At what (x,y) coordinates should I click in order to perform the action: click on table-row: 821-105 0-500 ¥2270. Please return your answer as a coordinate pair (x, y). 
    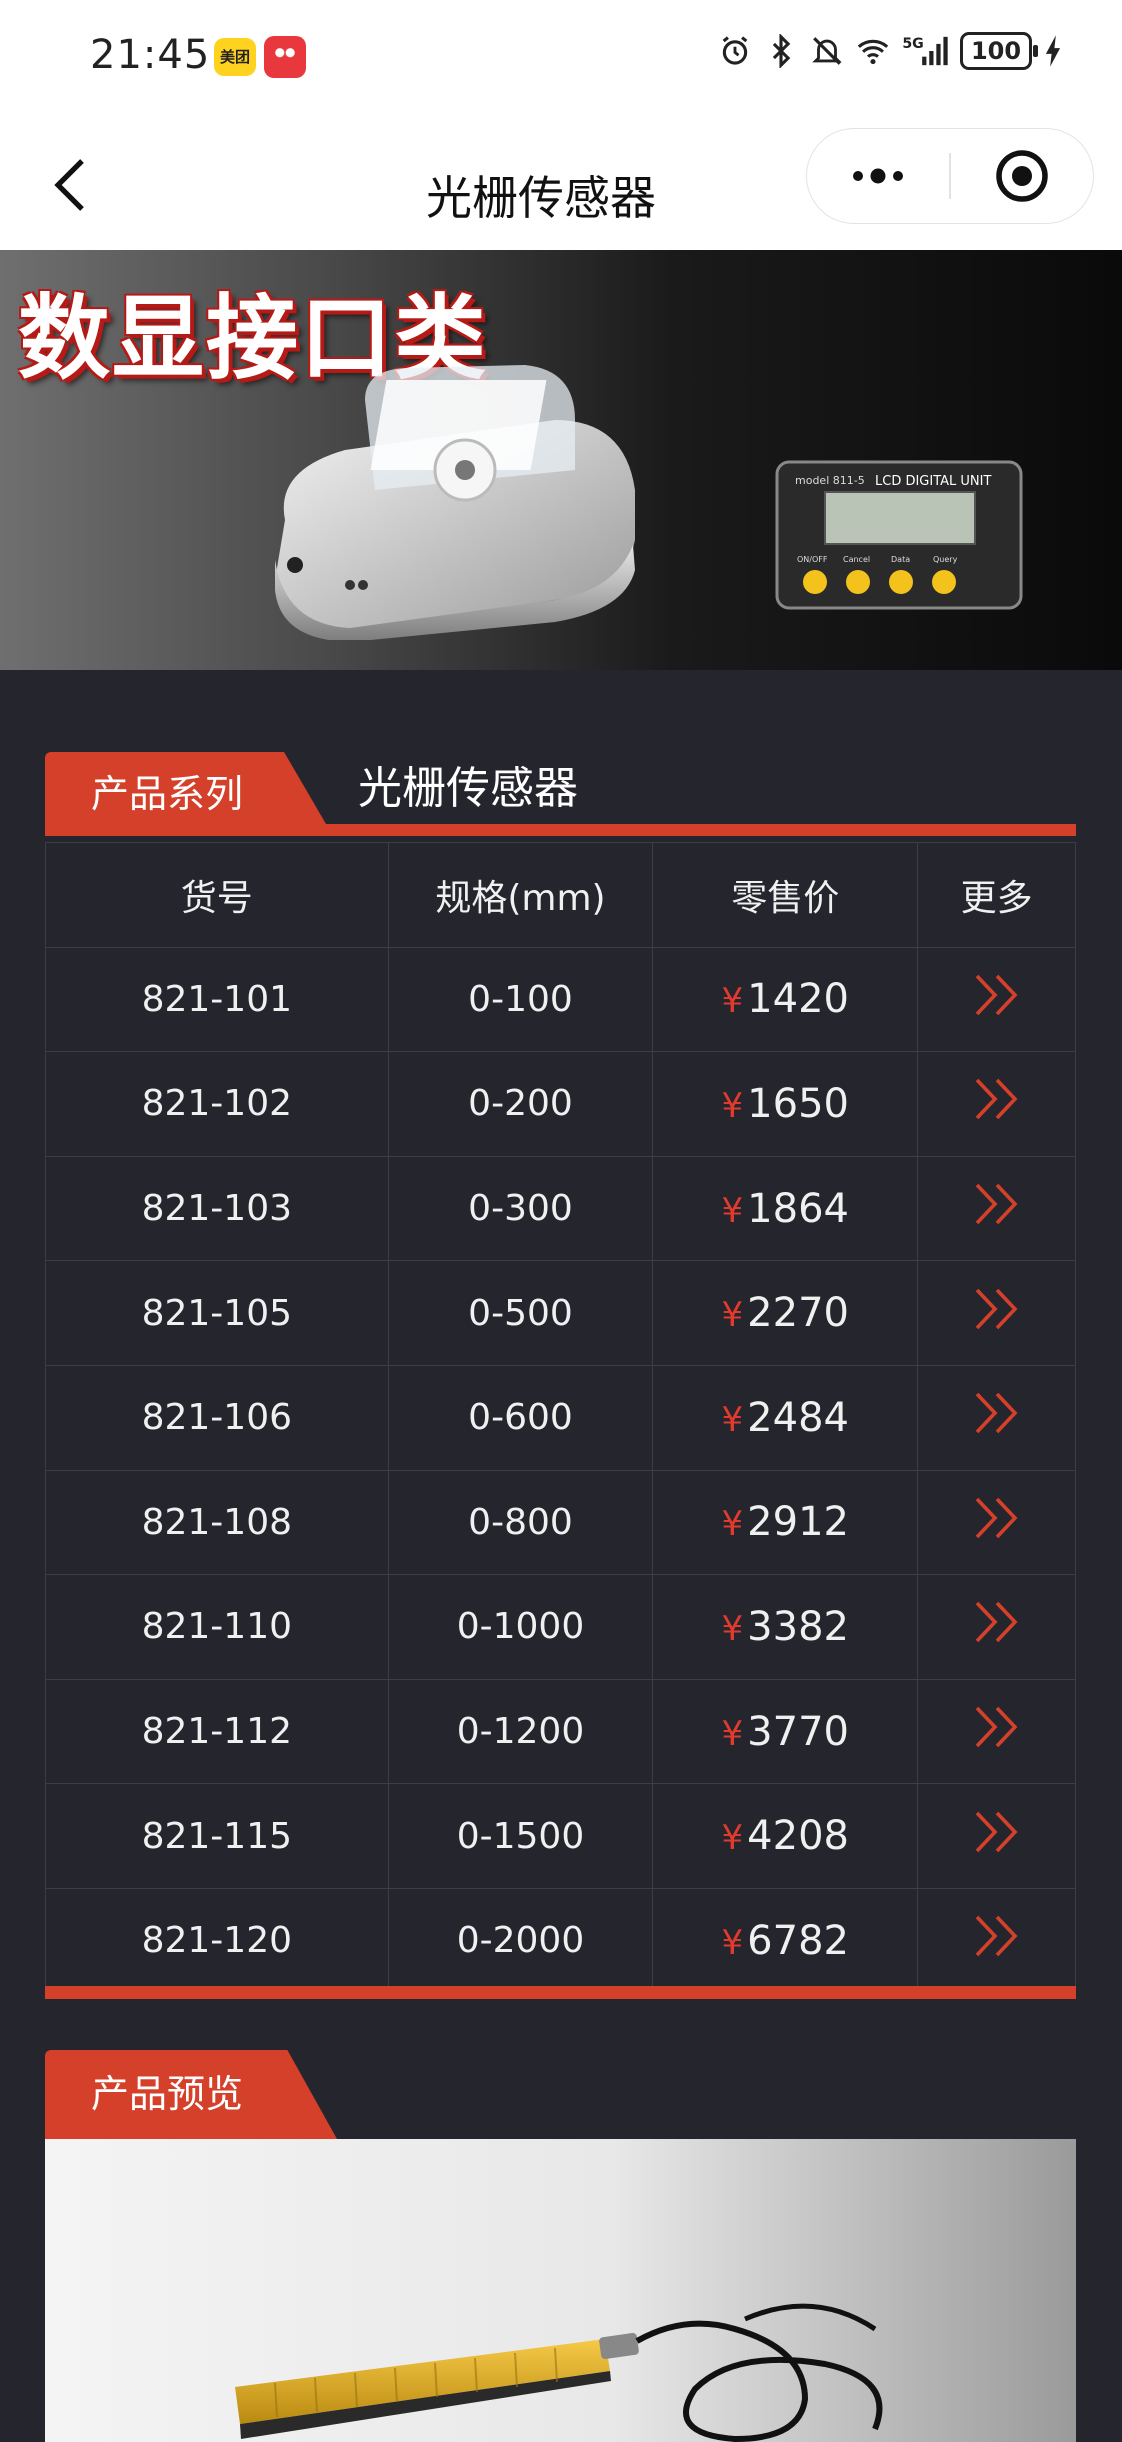
    Looking at the image, I should click on (560, 1313).